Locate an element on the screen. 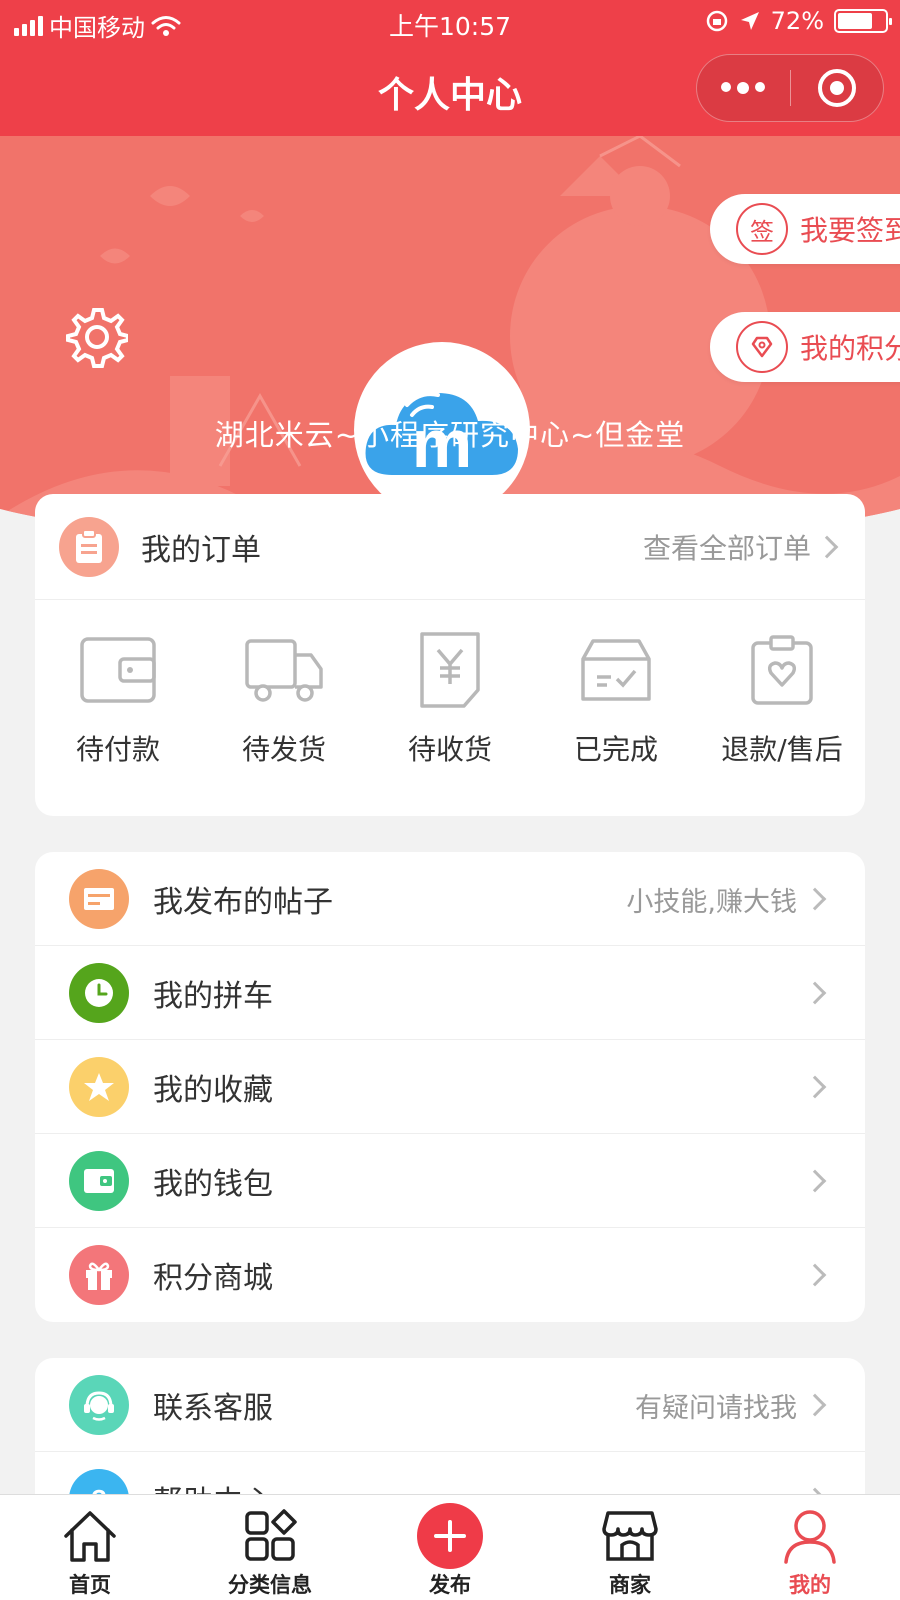 The height and width of the screenshot is (1600, 900). tab-publish: 发布 is located at coordinates (450, 1547).